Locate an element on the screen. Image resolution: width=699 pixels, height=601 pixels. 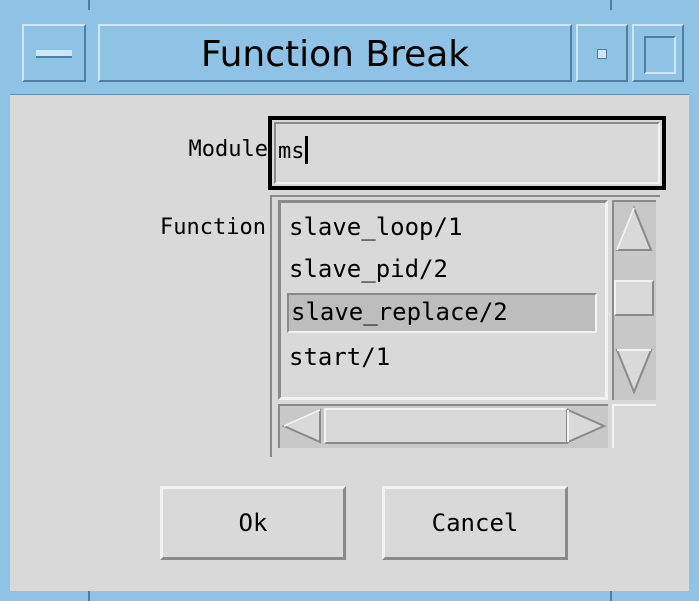
window-border-left is located at coordinates (5, 300).